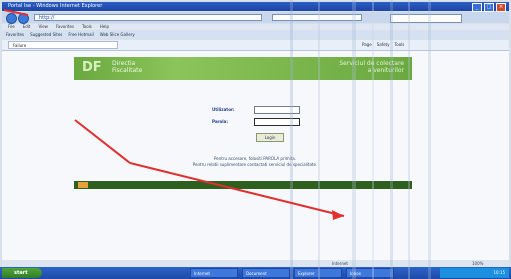 The height and width of the screenshot is (279, 511). I want to click on annotation-arrow-top, so click(16, 12).